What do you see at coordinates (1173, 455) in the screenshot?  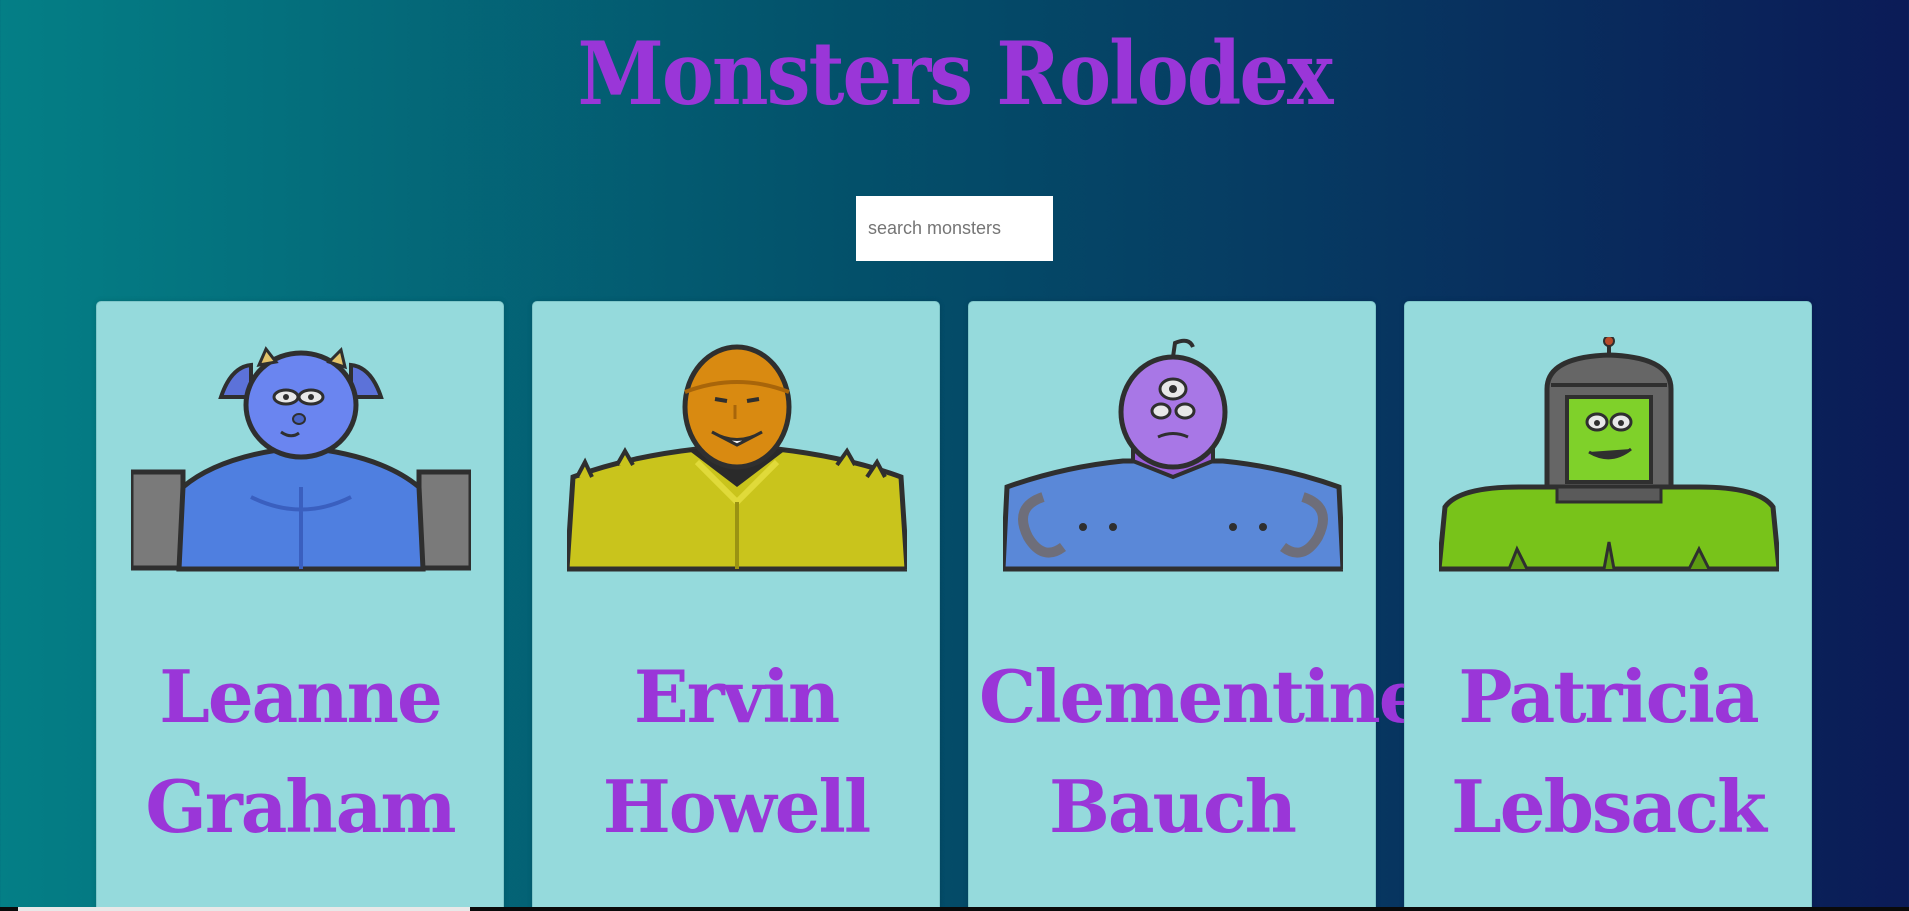 I see `purple-cyclops-robot-monster-icon` at bounding box center [1173, 455].